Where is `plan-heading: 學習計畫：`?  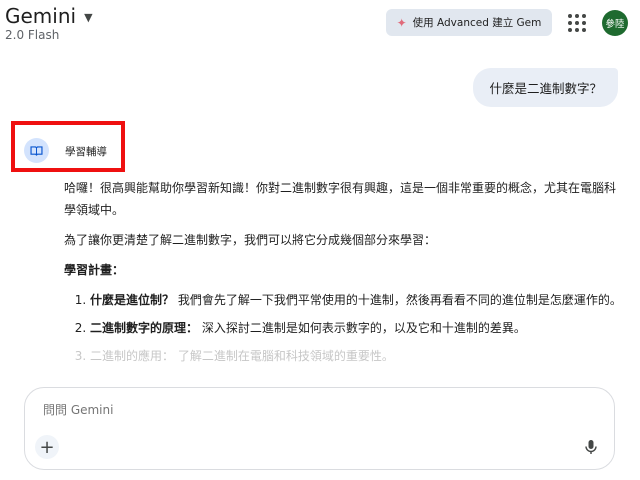 plan-heading: 學習計畫： is located at coordinates (94, 270).